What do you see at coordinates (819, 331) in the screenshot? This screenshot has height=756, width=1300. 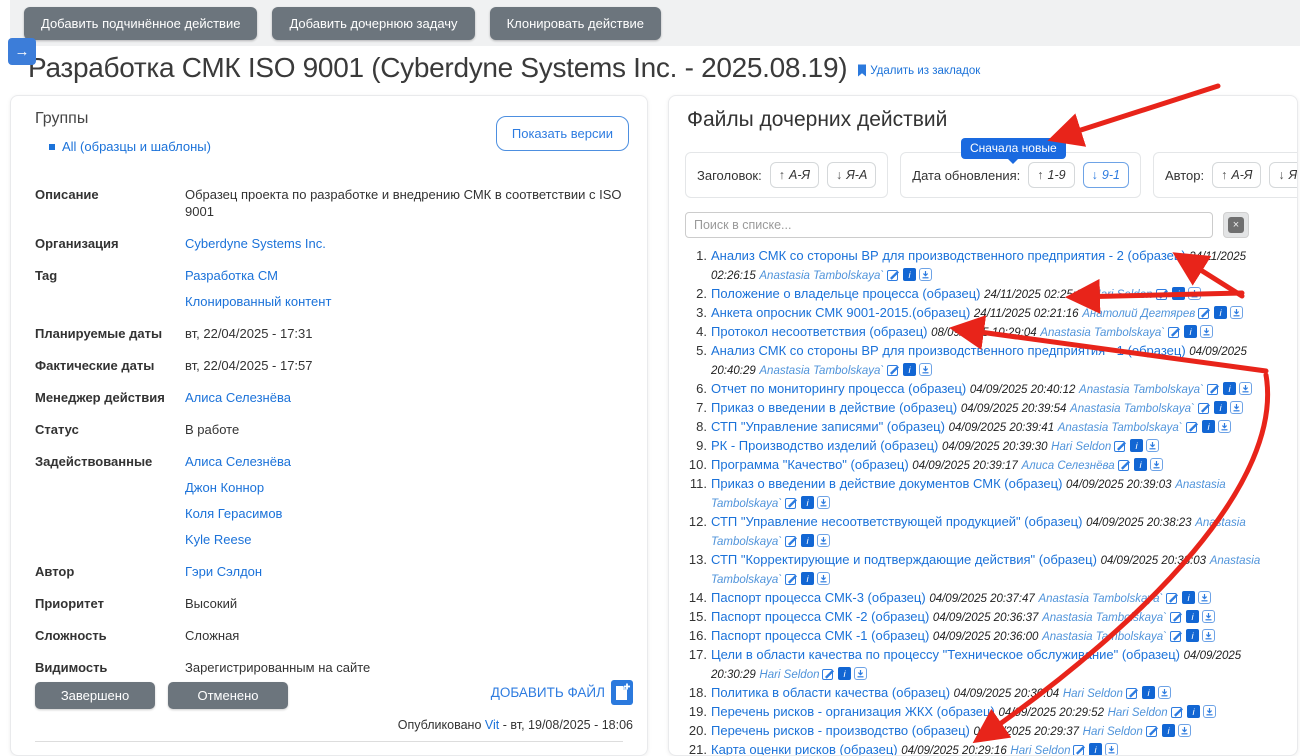 I see `file-title-link: Протокол несоответствия (образец)` at bounding box center [819, 331].